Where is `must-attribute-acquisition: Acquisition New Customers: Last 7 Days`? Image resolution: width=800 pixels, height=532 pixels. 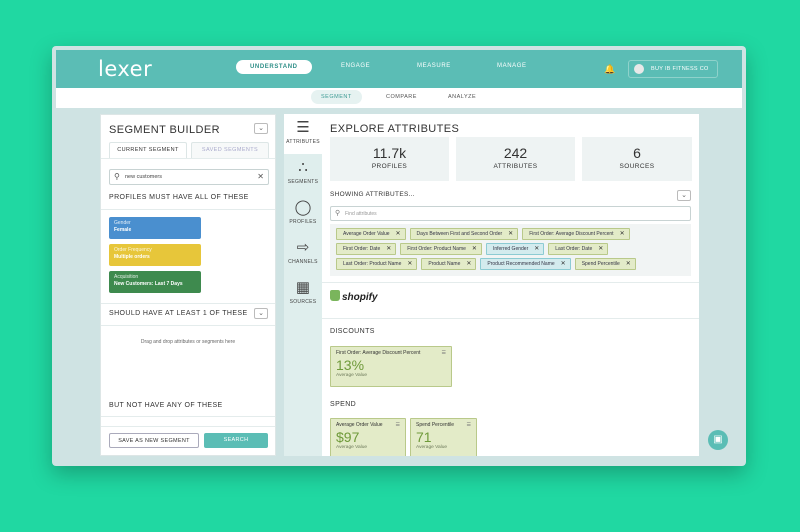 must-attribute-acquisition: Acquisition New Customers: Last 7 Days is located at coordinates (155, 282).